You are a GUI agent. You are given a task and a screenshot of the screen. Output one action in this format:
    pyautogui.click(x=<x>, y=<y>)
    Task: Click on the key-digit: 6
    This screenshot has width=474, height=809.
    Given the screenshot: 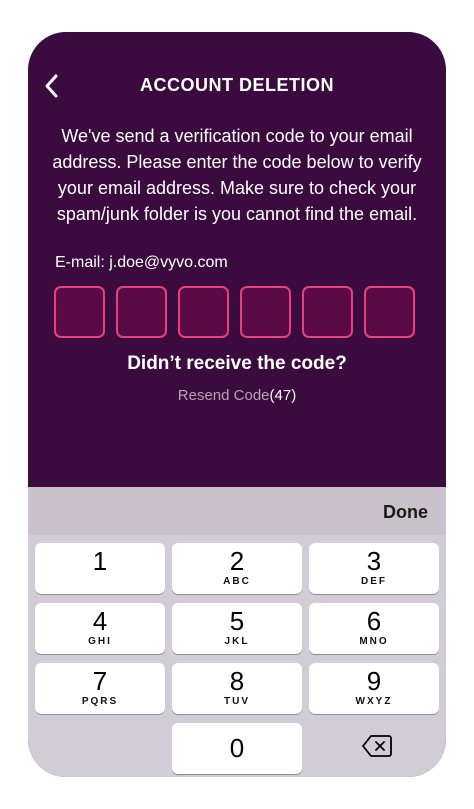 What is the action you would take?
    pyautogui.click(x=374, y=621)
    